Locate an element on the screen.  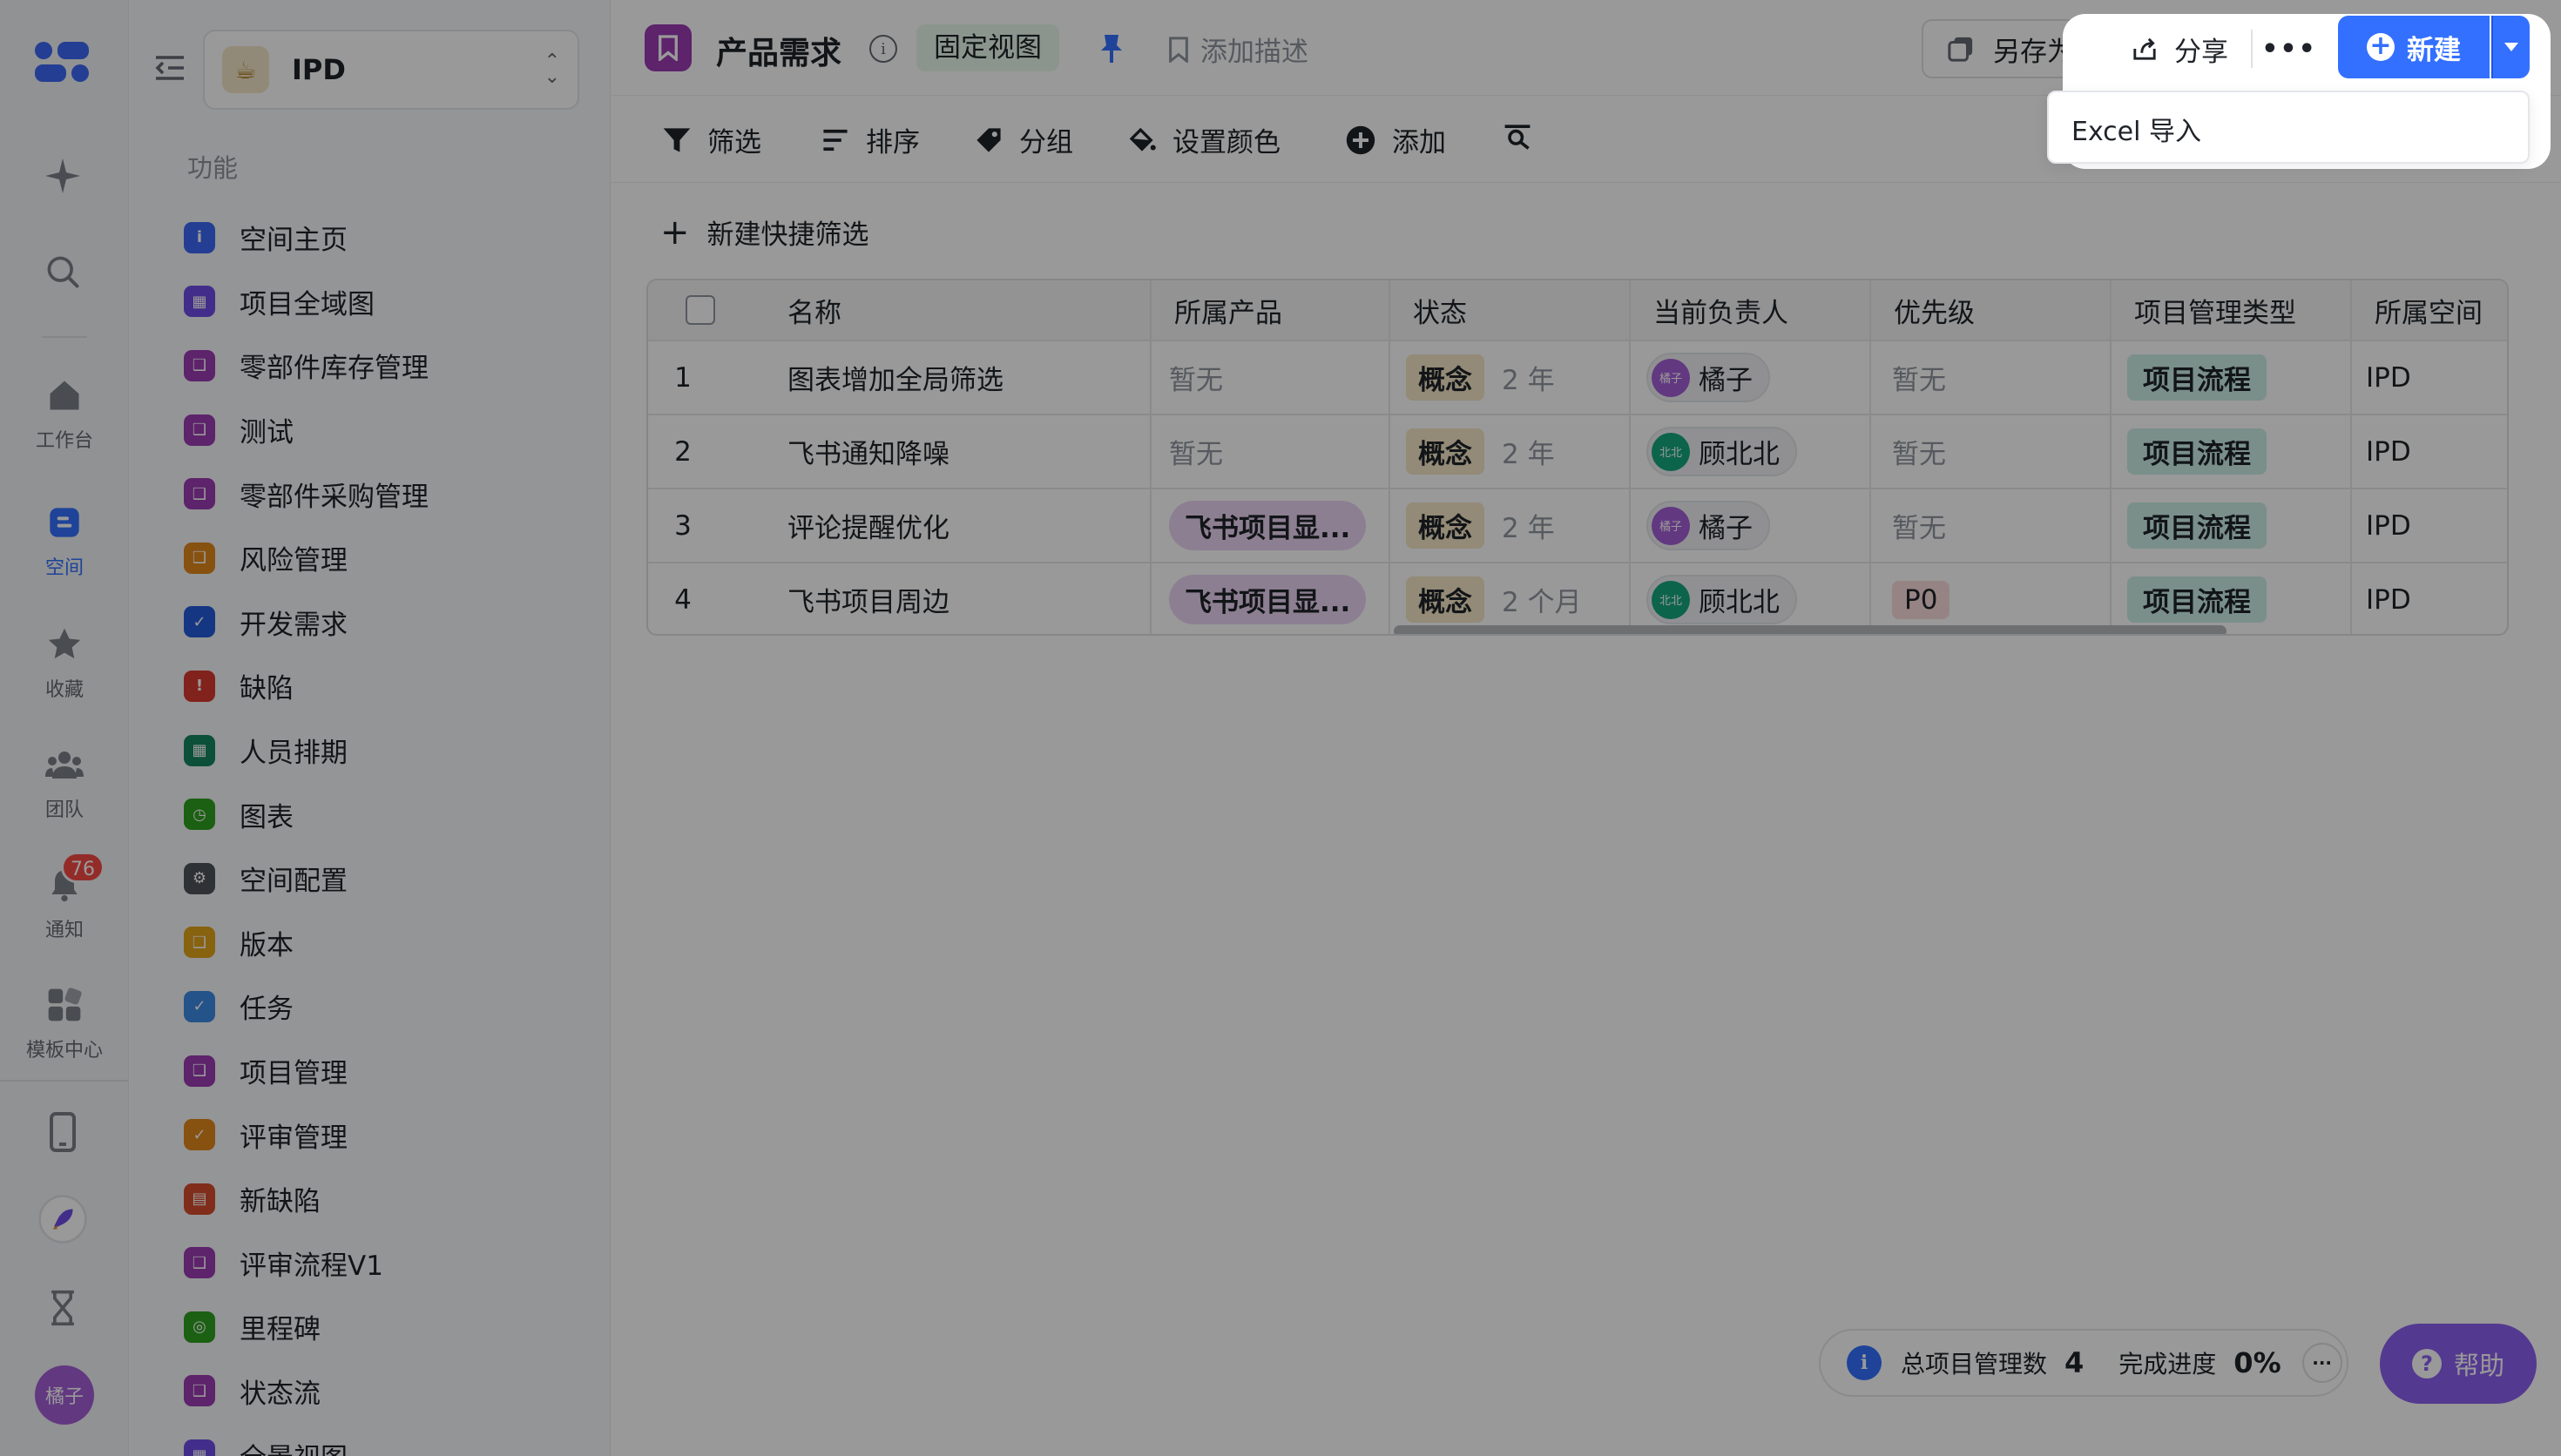
excel-import-menu-item: Excel 导入 is located at coordinates (2136, 129).